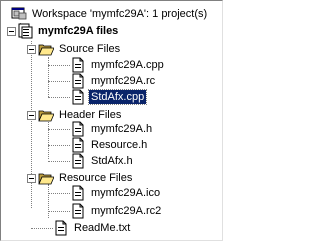 Image resolution: width=320 pixels, height=241 pixels. I want to click on tree-item-file-selected: StdAfx.cpp, so click(109, 97).